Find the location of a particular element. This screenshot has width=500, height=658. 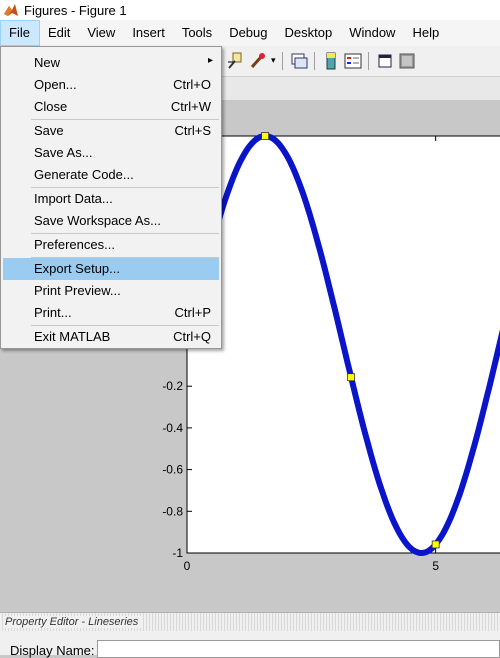

menu-item-exit-matlab: Exit MATLAB Ctrl+Q is located at coordinates (111, 337).